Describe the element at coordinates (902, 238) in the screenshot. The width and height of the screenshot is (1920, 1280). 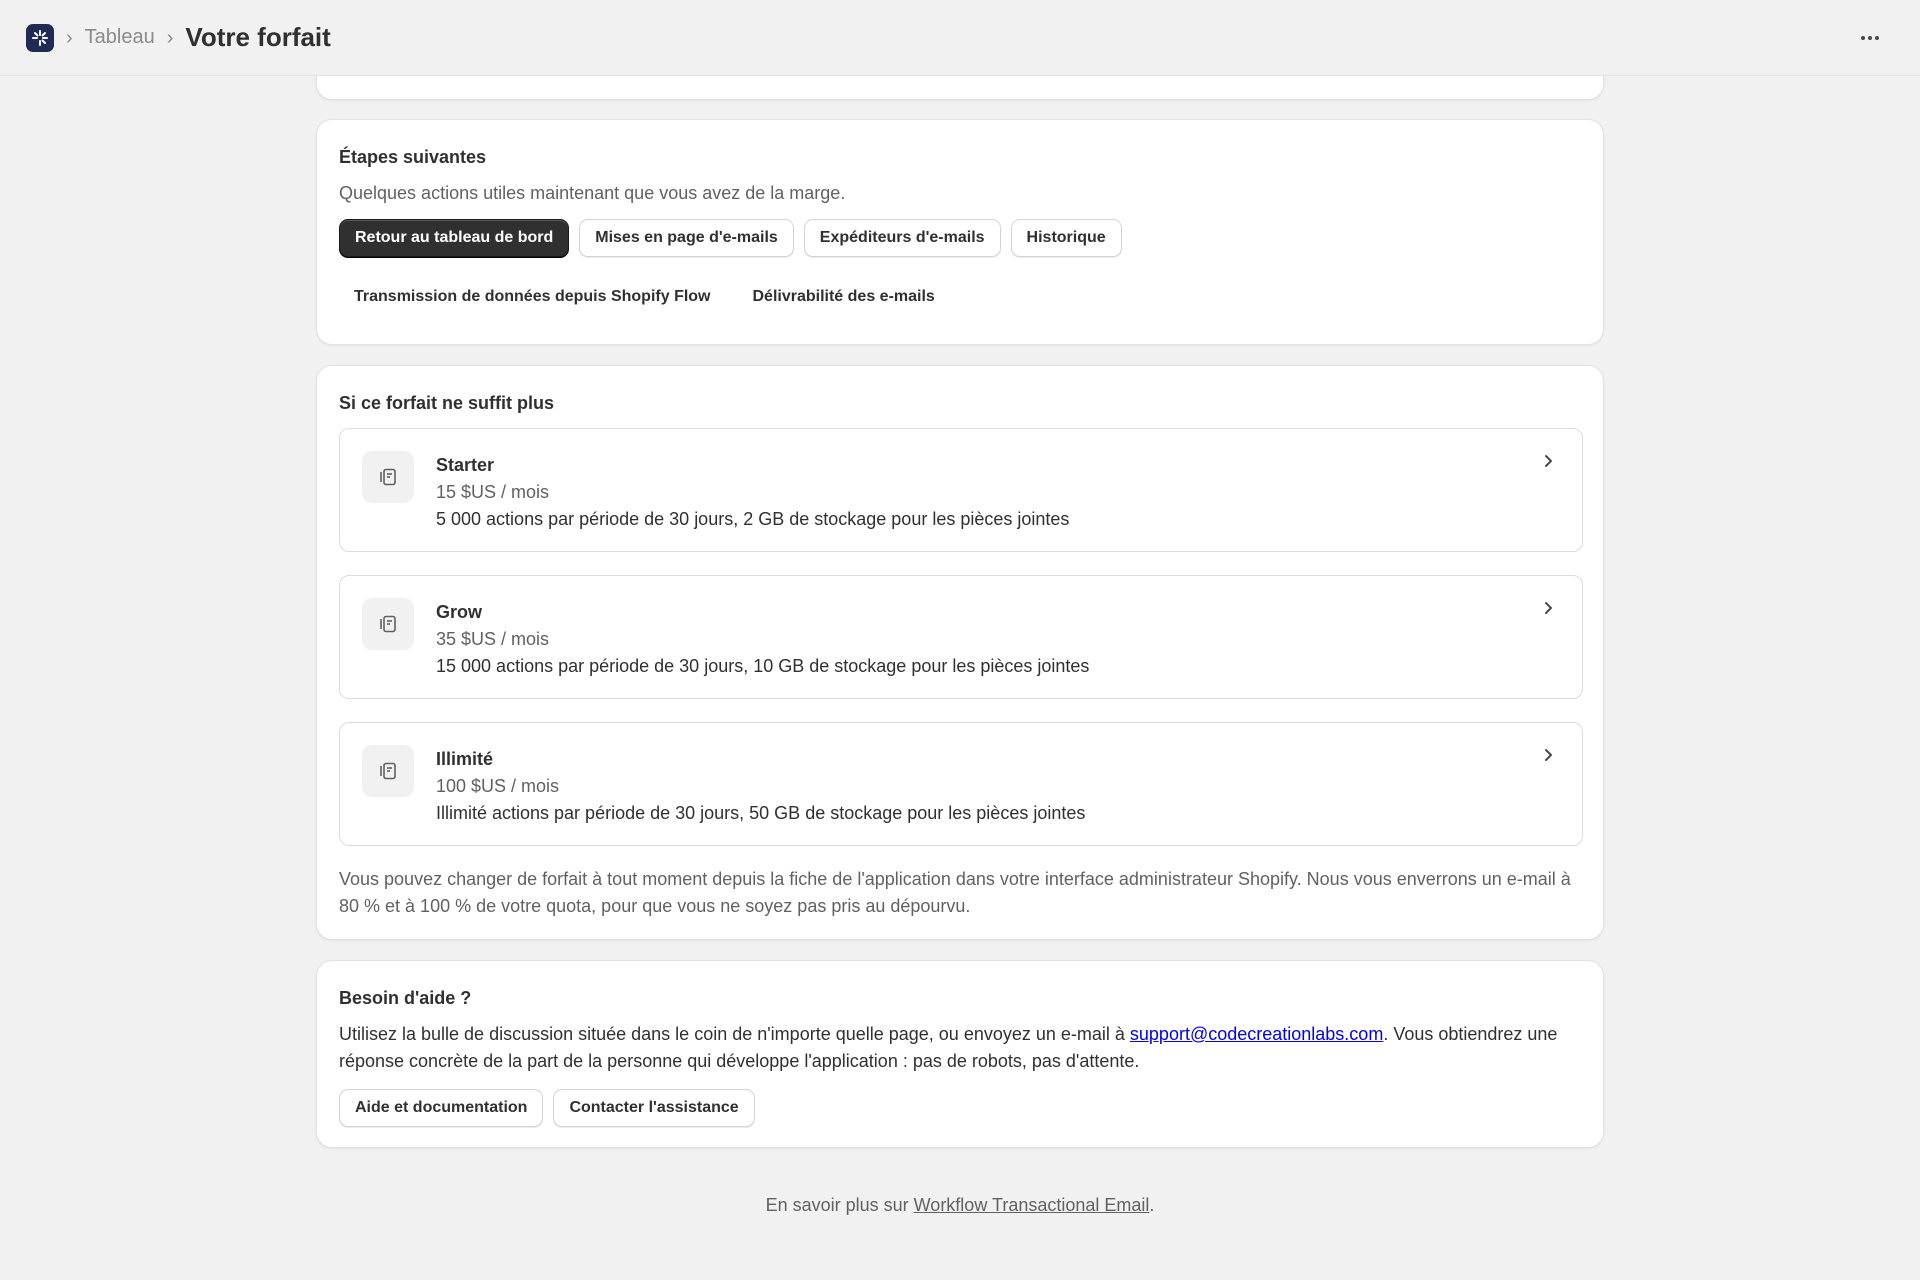
I see `email-senders-button: Expéditeurs d'e-mails` at that location.